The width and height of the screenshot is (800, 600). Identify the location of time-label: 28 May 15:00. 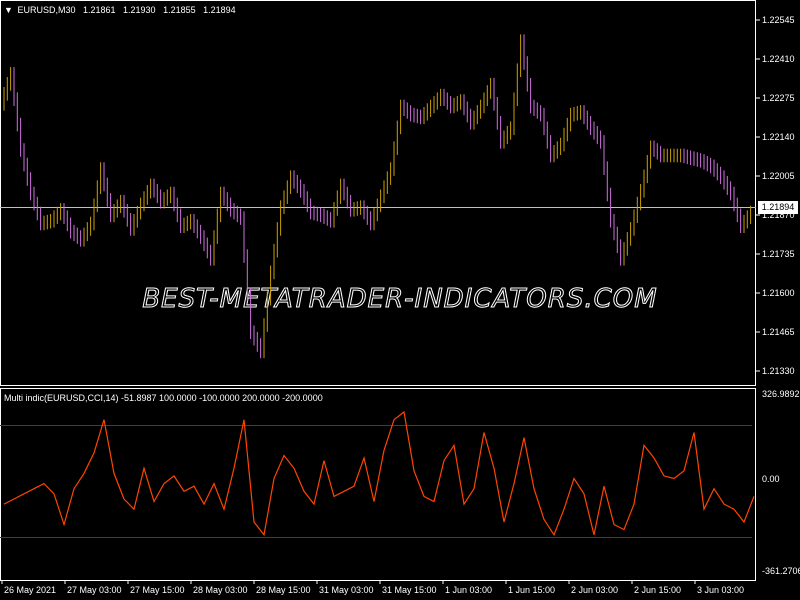
(283, 590).